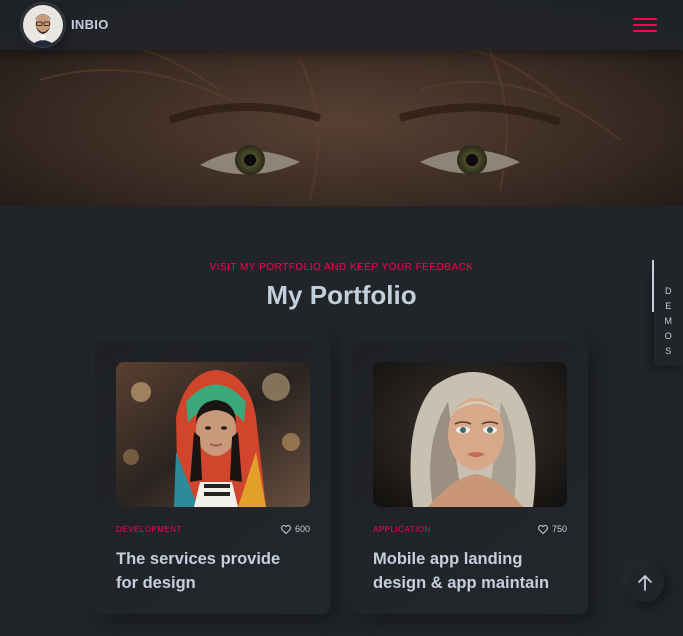 The image size is (683, 636). I want to click on portfolio-card-title: The services provide for design, so click(216, 571).